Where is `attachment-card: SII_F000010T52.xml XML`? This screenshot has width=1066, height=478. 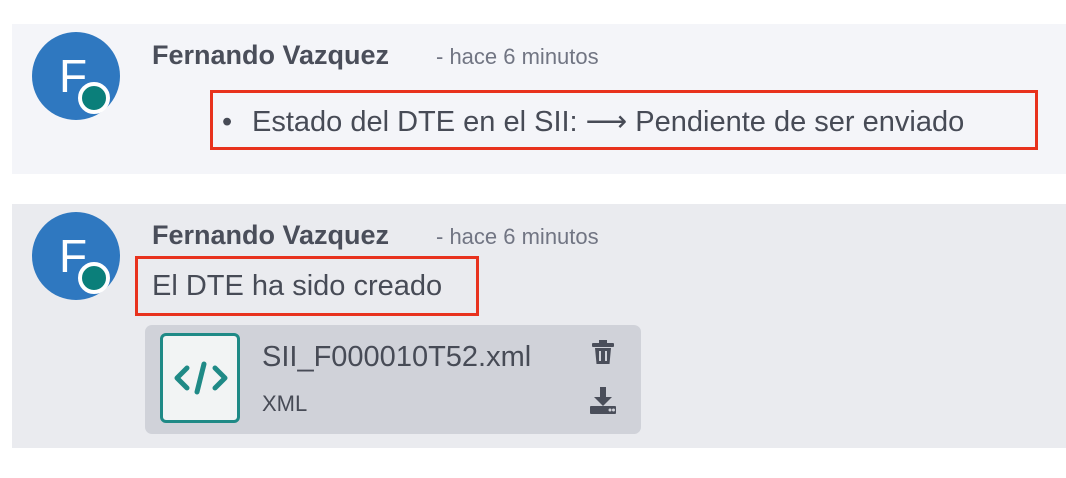 attachment-card: SII_F000010T52.xml XML is located at coordinates (393, 379).